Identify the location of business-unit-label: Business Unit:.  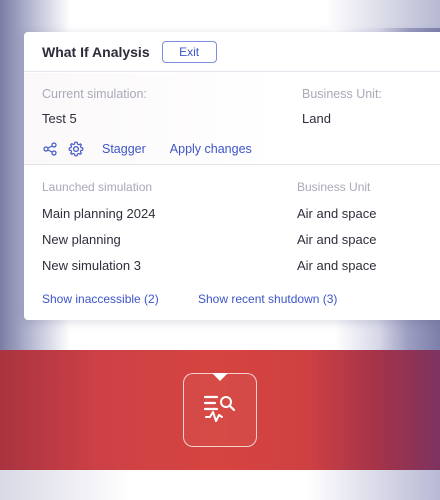
(342, 94).